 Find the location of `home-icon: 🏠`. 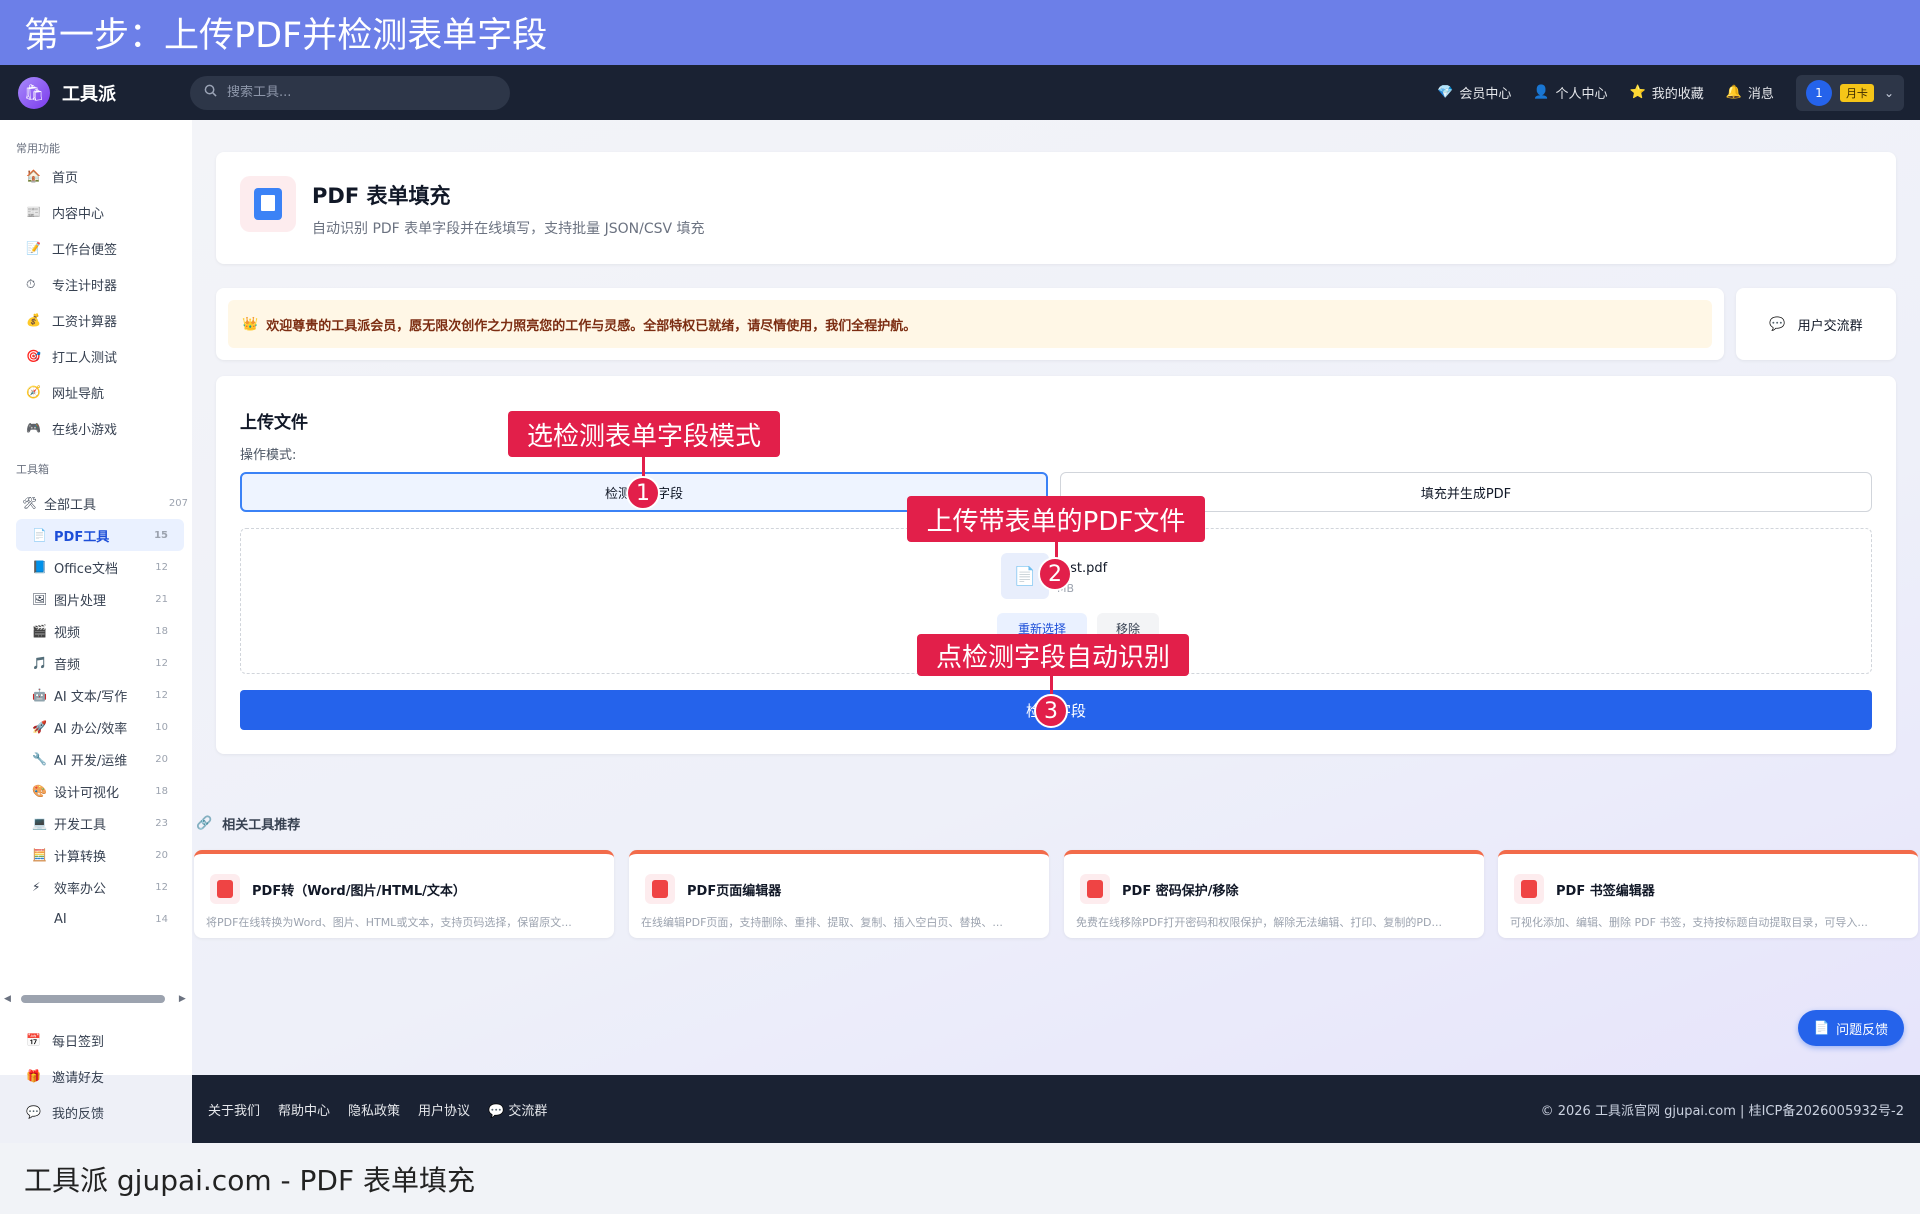

home-icon: 🏠 is located at coordinates (33, 176).